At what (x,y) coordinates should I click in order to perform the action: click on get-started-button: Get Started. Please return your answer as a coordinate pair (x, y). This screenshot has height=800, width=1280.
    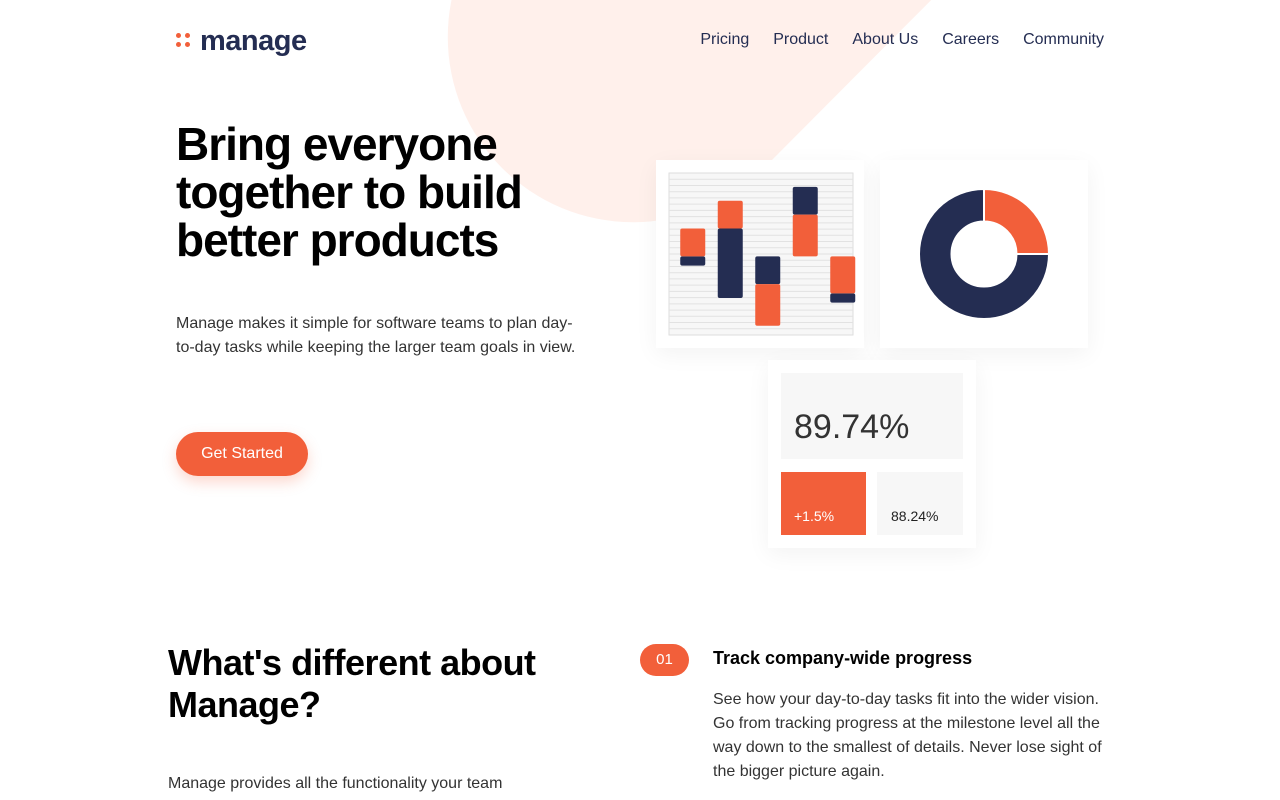
    Looking at the image, I should click on (242, 454).